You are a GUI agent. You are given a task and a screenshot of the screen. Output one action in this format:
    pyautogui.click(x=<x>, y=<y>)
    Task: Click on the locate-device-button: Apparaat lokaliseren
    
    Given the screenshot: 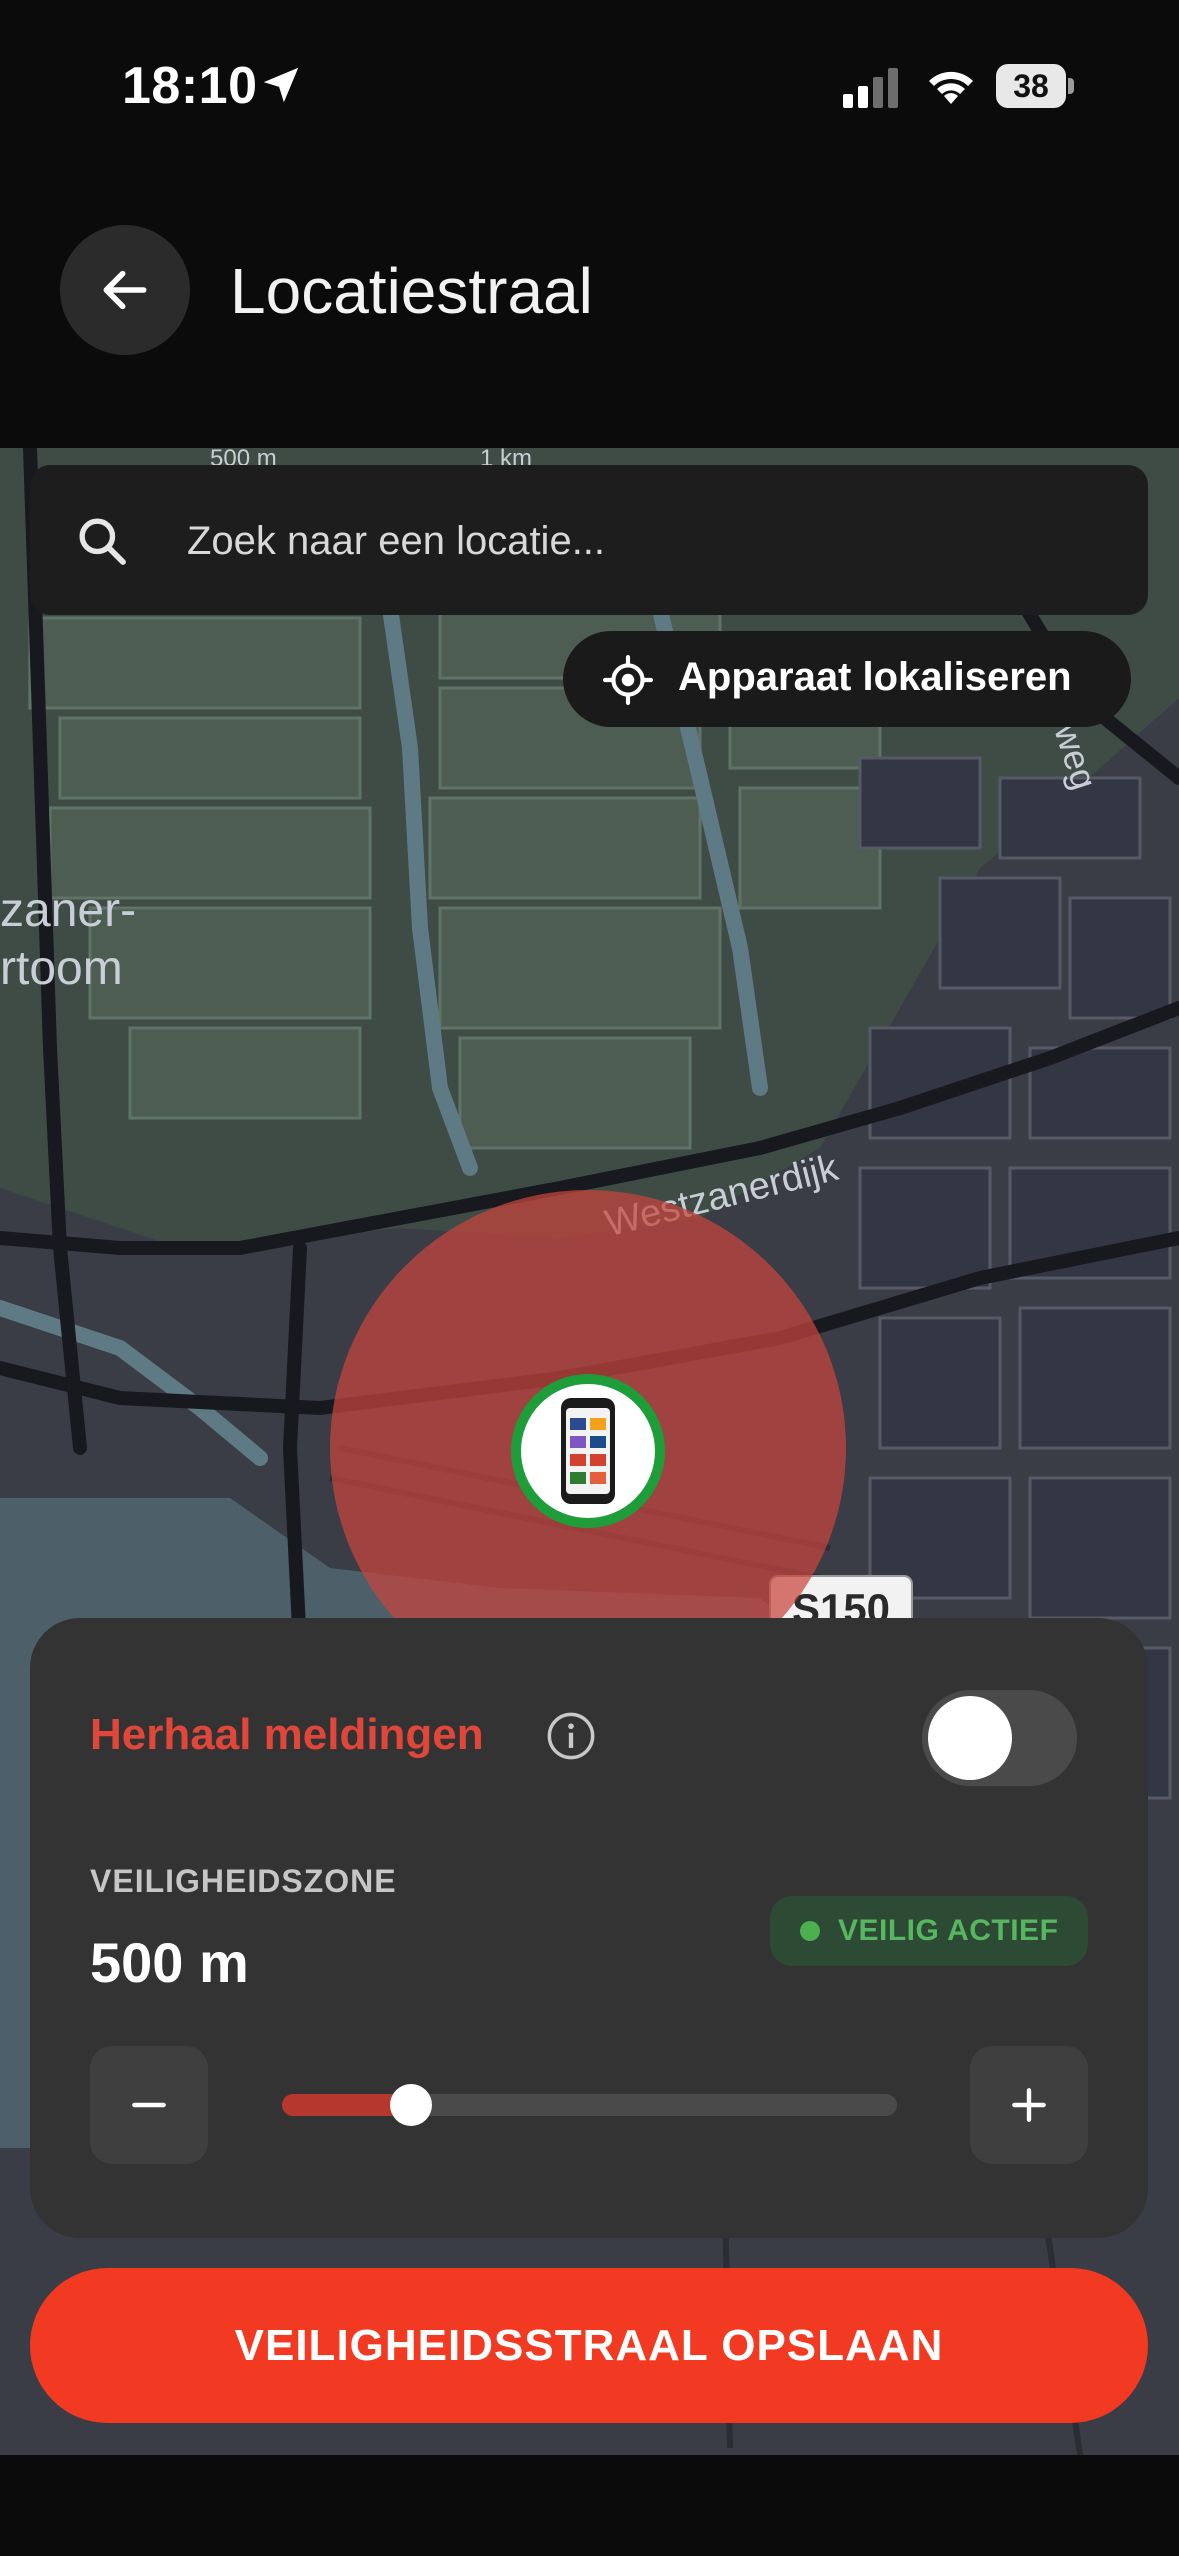 What is the action you would take?
    pyautogui.click(x=847, y=679)
    